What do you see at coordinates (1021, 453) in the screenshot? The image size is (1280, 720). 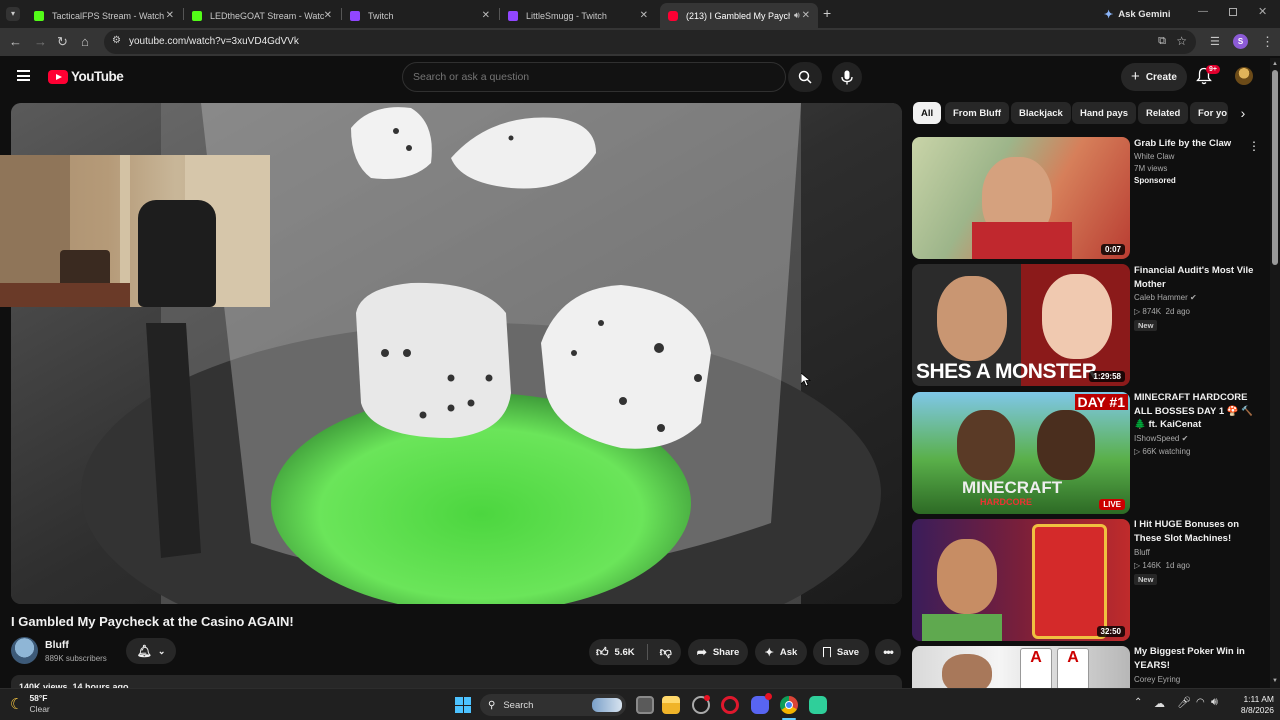 I see `rec-thumbnail: DAY #1 MINECRAFT HARDCORE LIVE` at bounding box center [1021, 453].